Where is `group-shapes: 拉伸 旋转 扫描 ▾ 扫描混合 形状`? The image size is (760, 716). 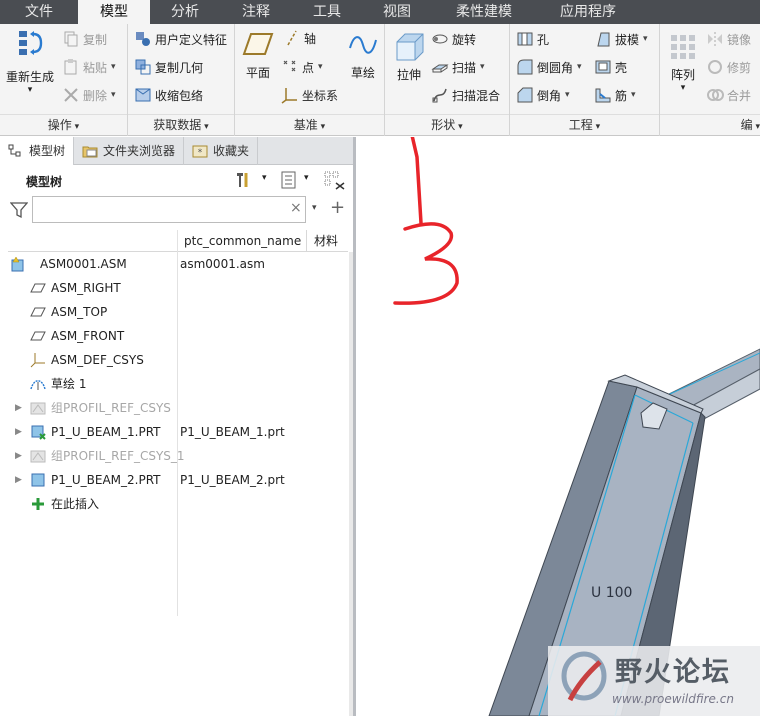
group-shapes: 拉伸 旋转 扫描 ▾ 扫描混合 形状 is located at coordinates (447, 80).